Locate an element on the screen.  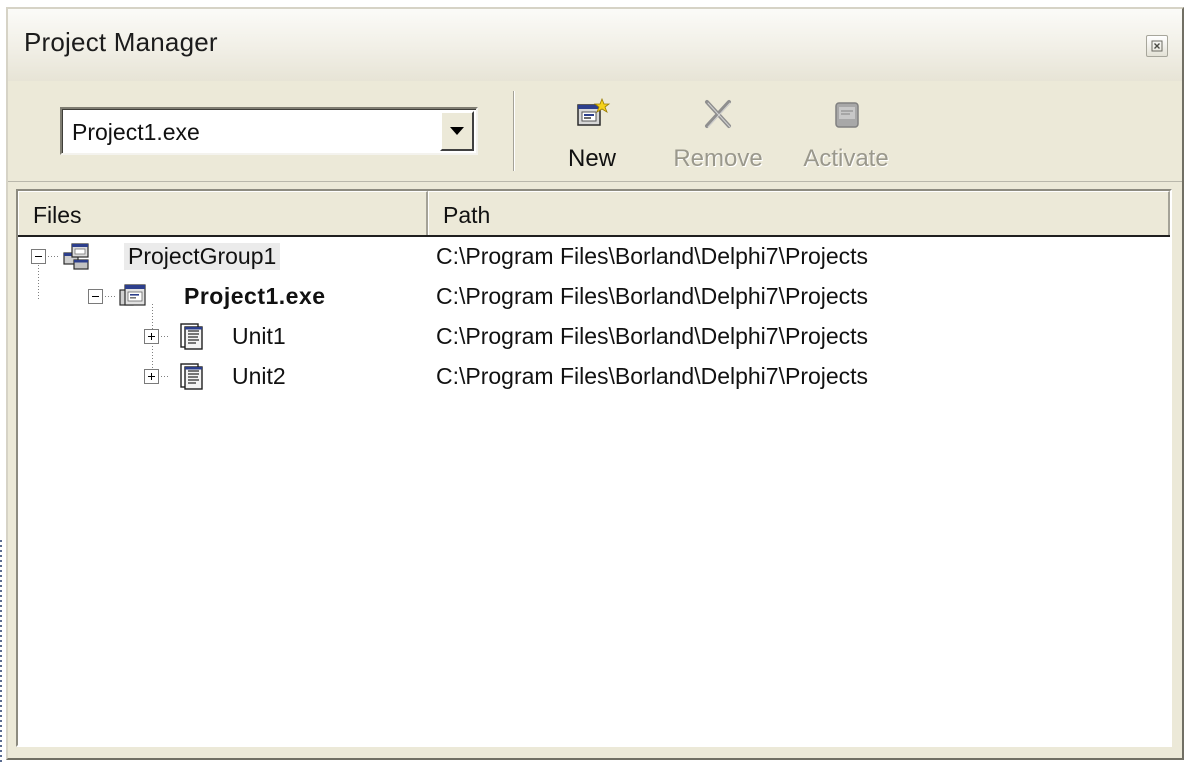
column-path: Path is located at coordinates (799, 213).